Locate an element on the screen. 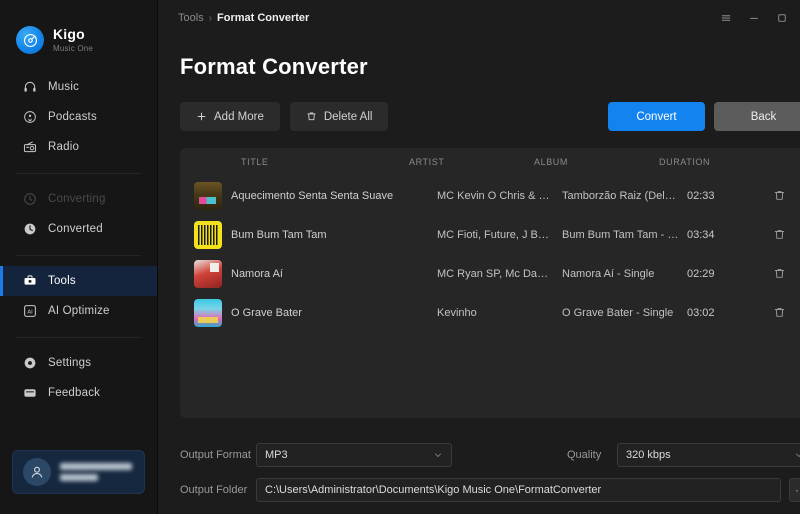 Image resolution: width=800 pixels, height=514 pixels. sidebar-item-podcasts: Podcasts is located at coordinates (78, 117).